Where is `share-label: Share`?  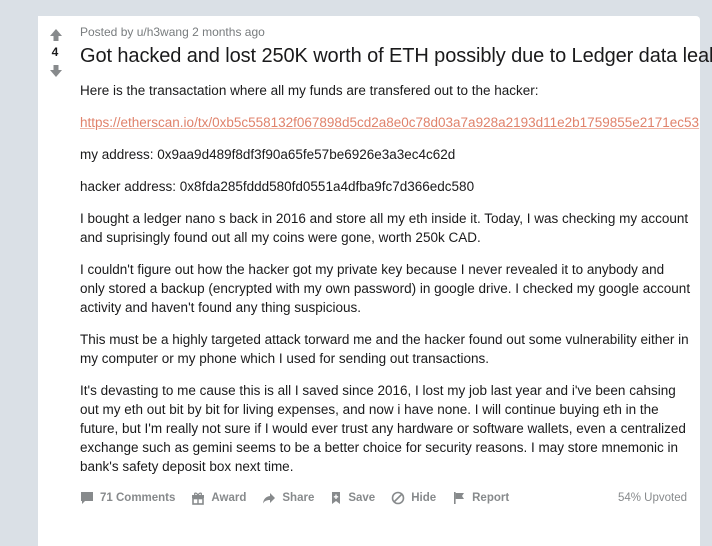 share-label: Share is located at coordinates (298, 498).